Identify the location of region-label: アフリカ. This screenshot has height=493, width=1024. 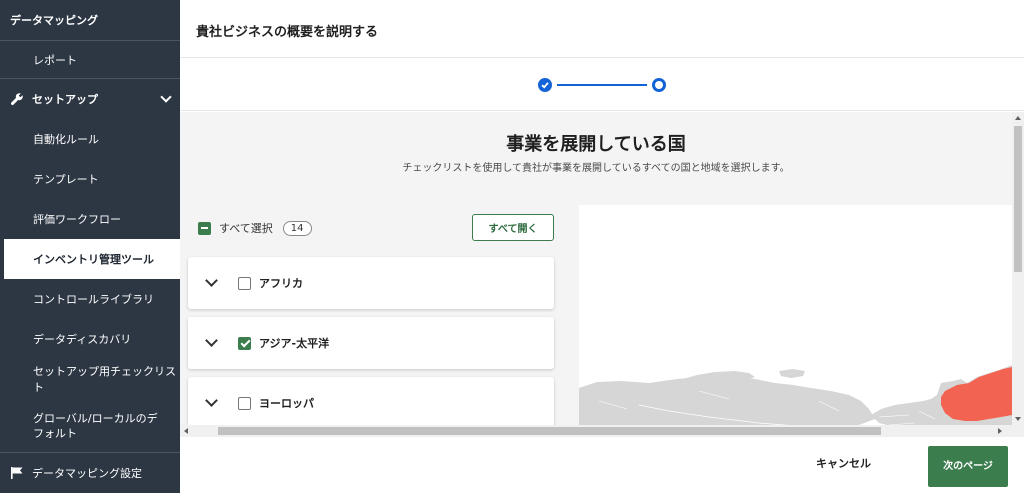
(281, 283).